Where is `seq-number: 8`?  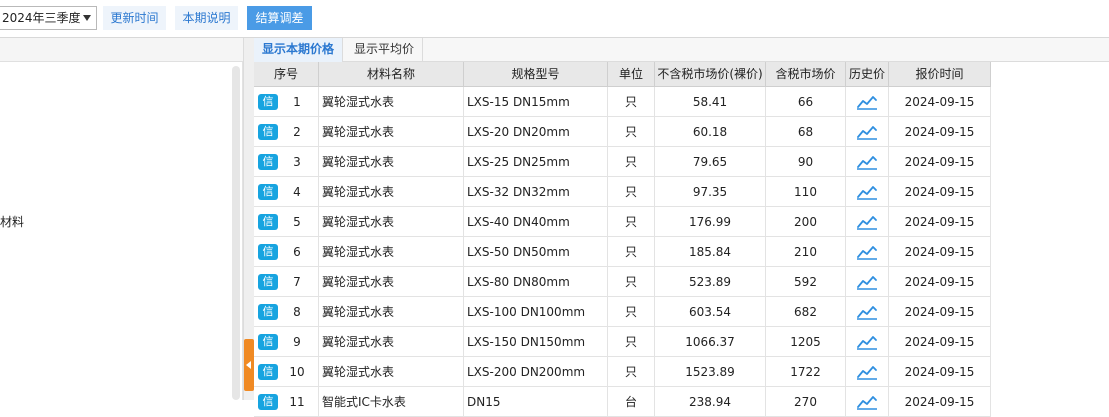 seq-number: 8 is located at coordinates (297, 312).